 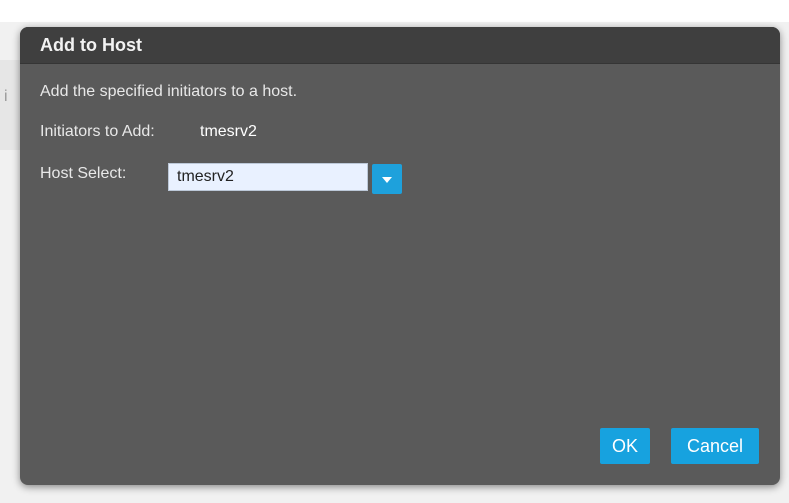 I want to click on host-select-dropdown-button, so click(x=387, y=179).